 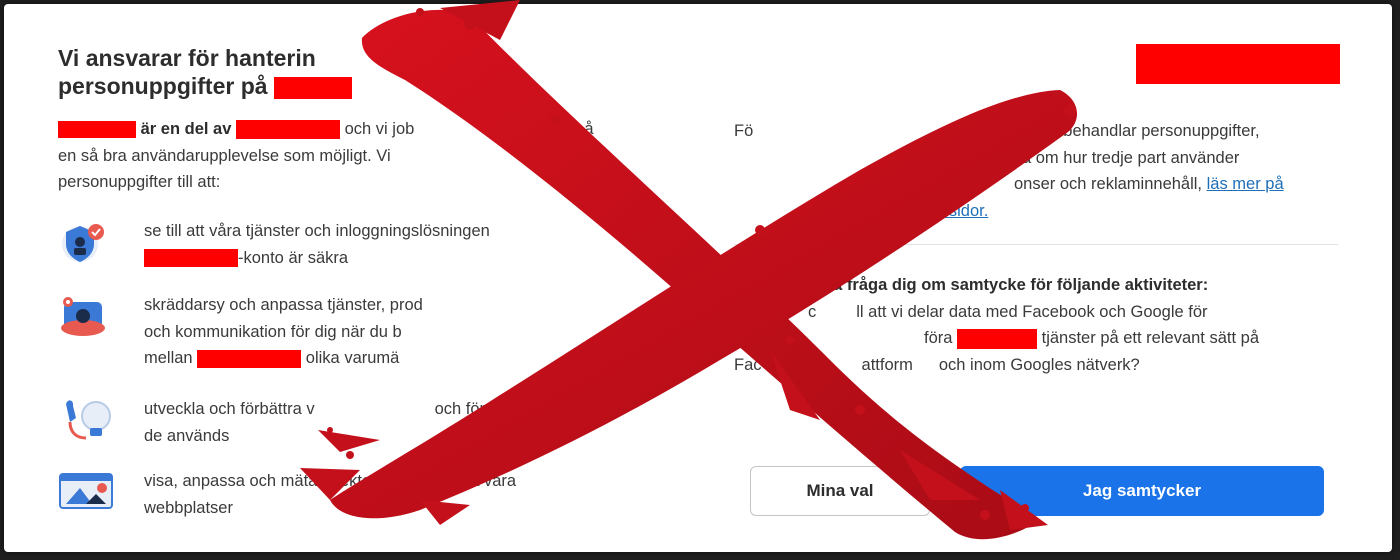 What do you see at coordinates (951, 211) in the screenshot?
I see `privacy-pages-link: yddssidor.` at bounding box center [951, 211].